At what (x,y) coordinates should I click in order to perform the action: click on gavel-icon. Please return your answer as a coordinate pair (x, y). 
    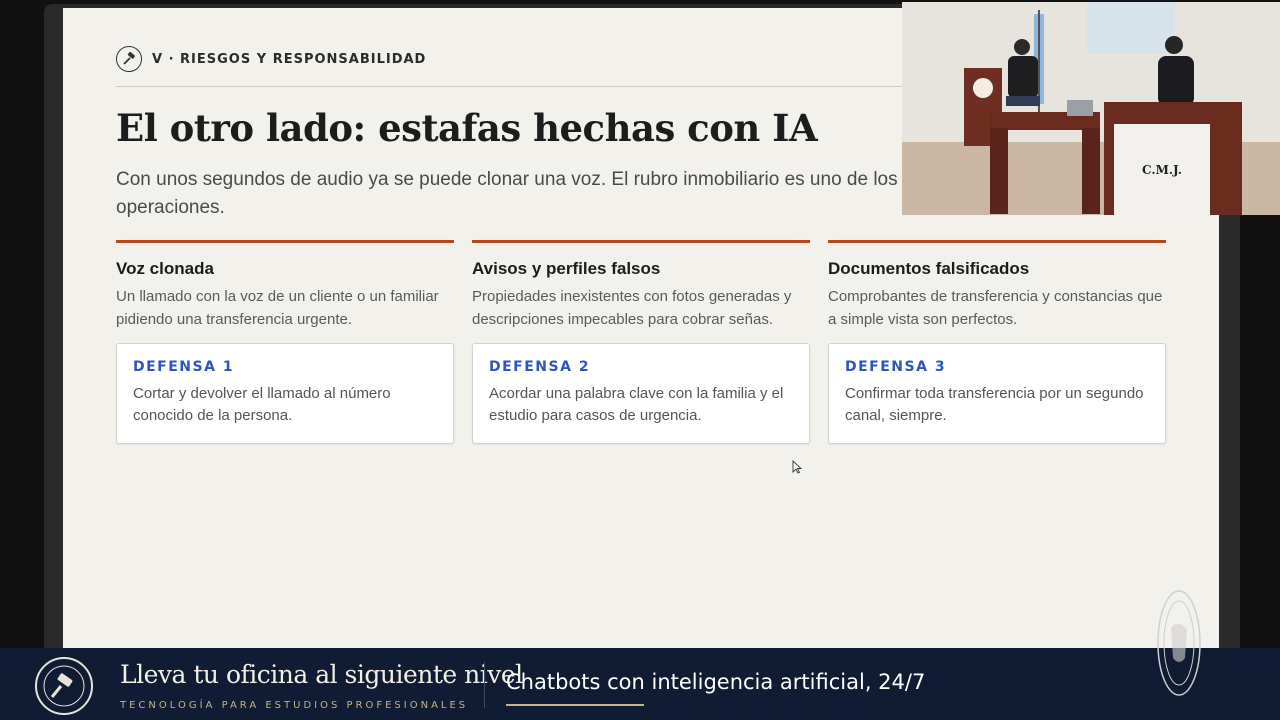
    Looking at the image, I should click on (129, 59).